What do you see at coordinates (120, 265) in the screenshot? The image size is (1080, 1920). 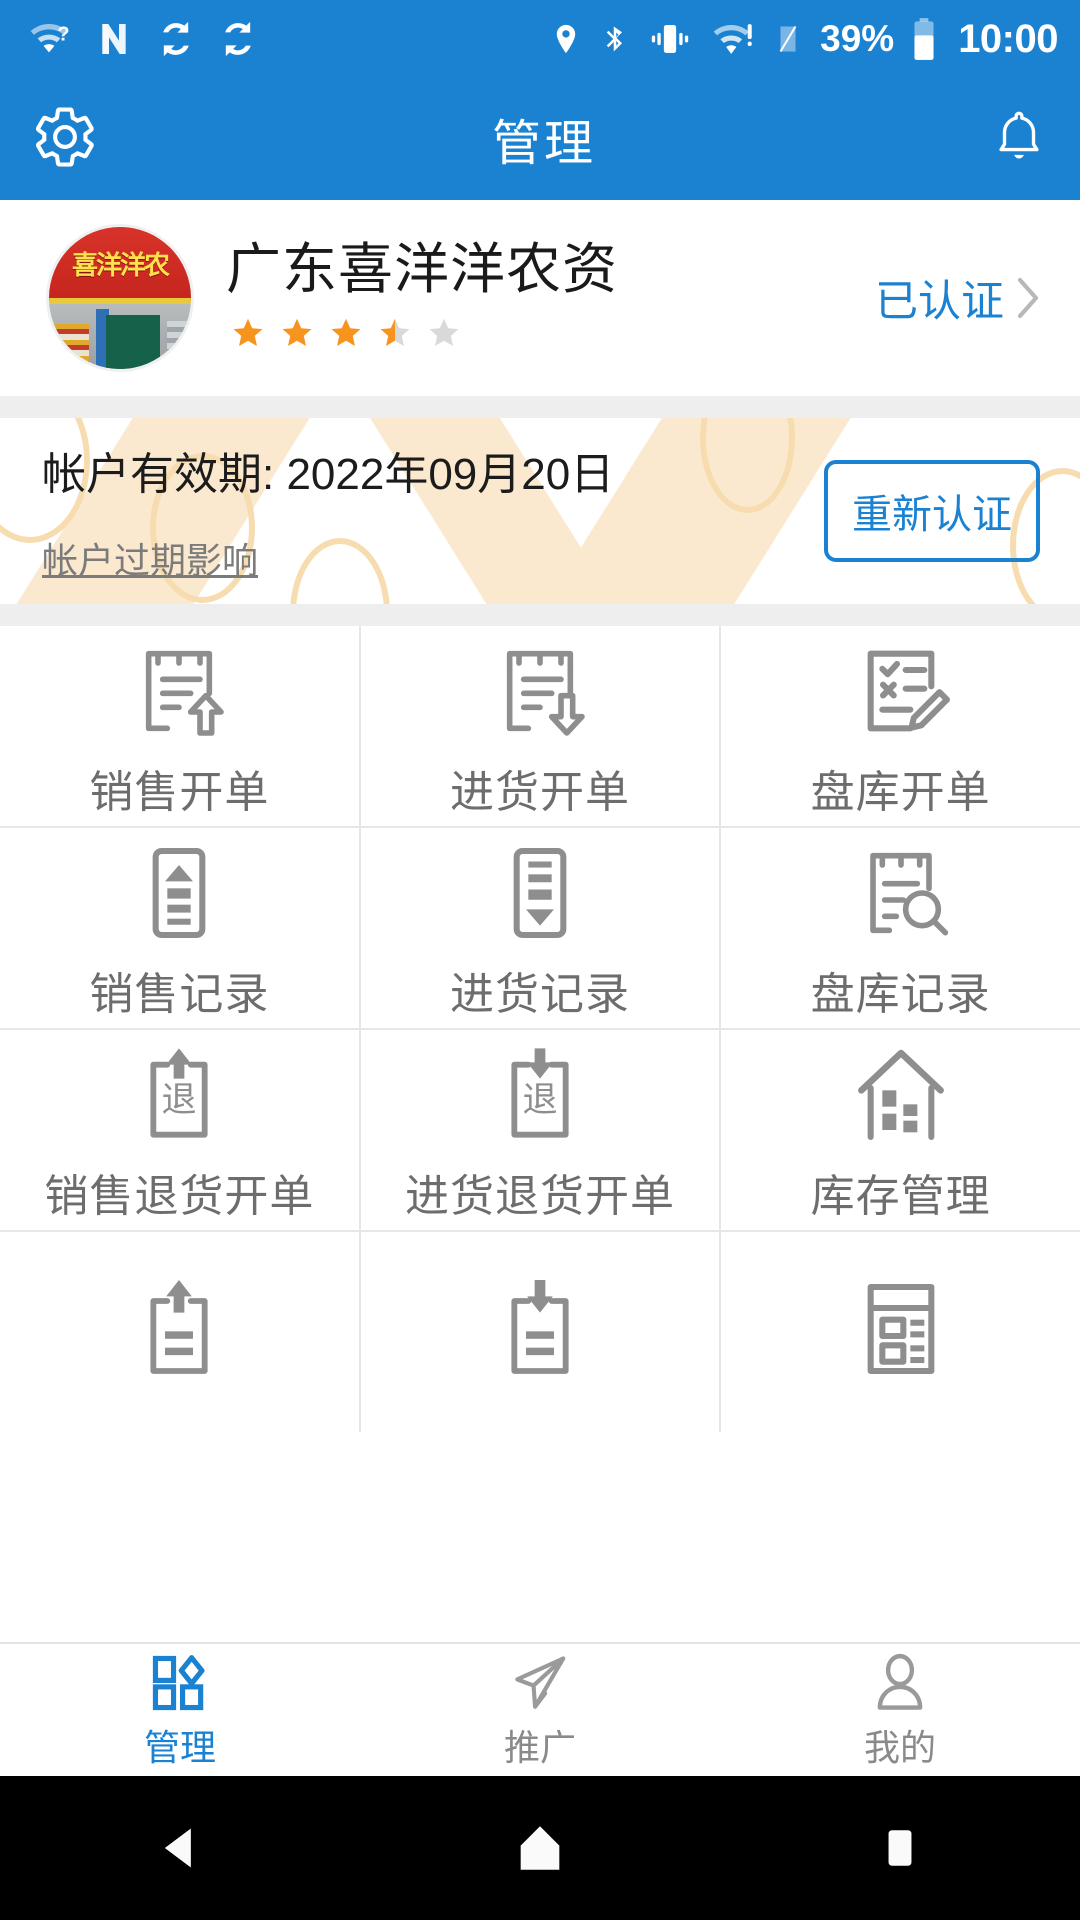 I see `avatar-sign-text: 喜洋洋农` at bounding box center [120, 265].